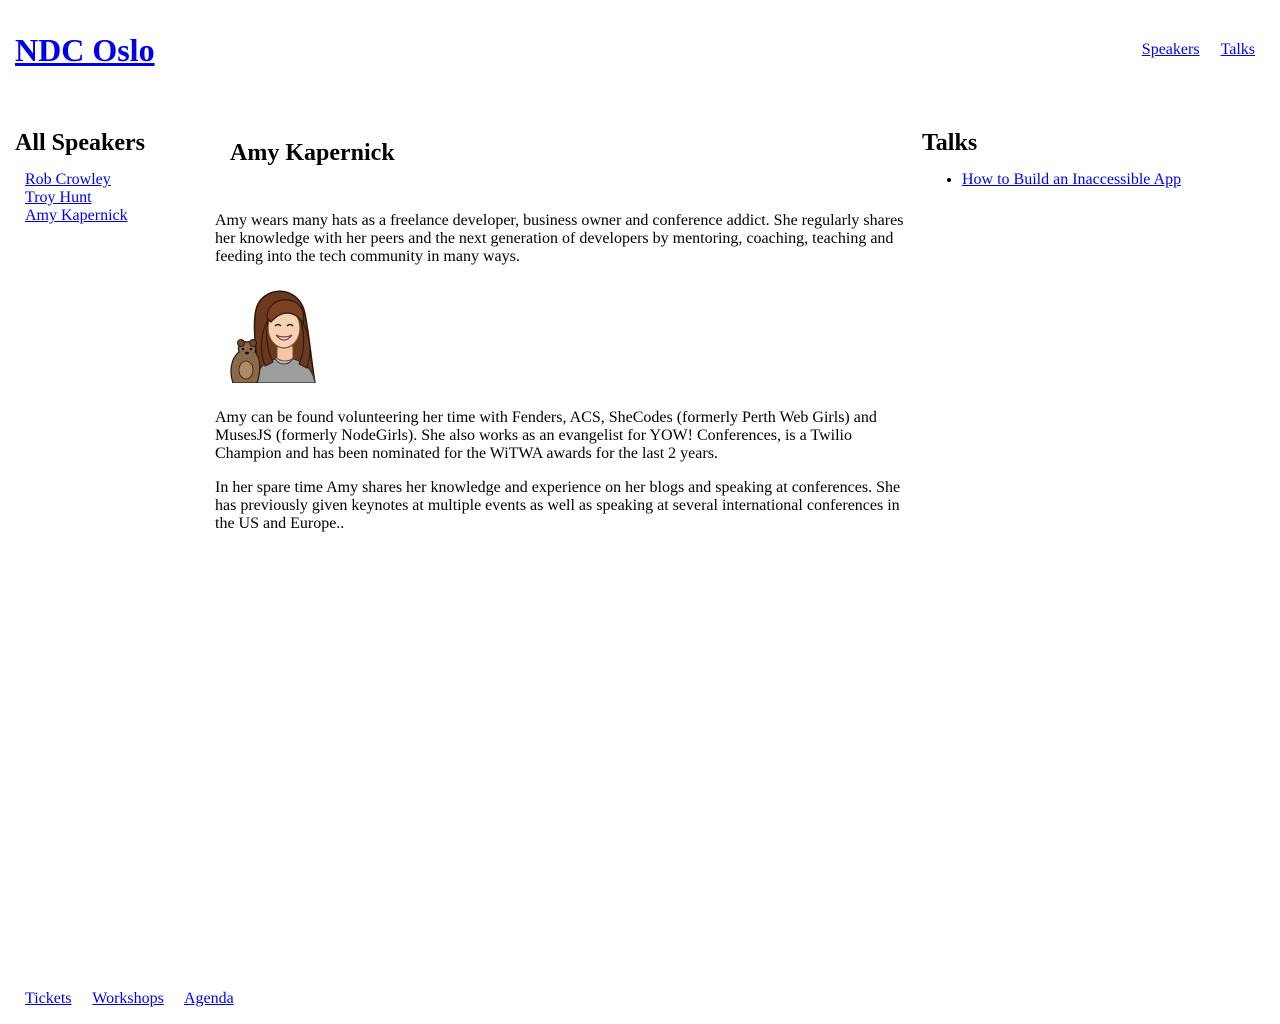  What do you see at coordinates (1238, 49) in the screenshot?
I see `nav-link-talks: Talks` at bounding box center [1238, 49].